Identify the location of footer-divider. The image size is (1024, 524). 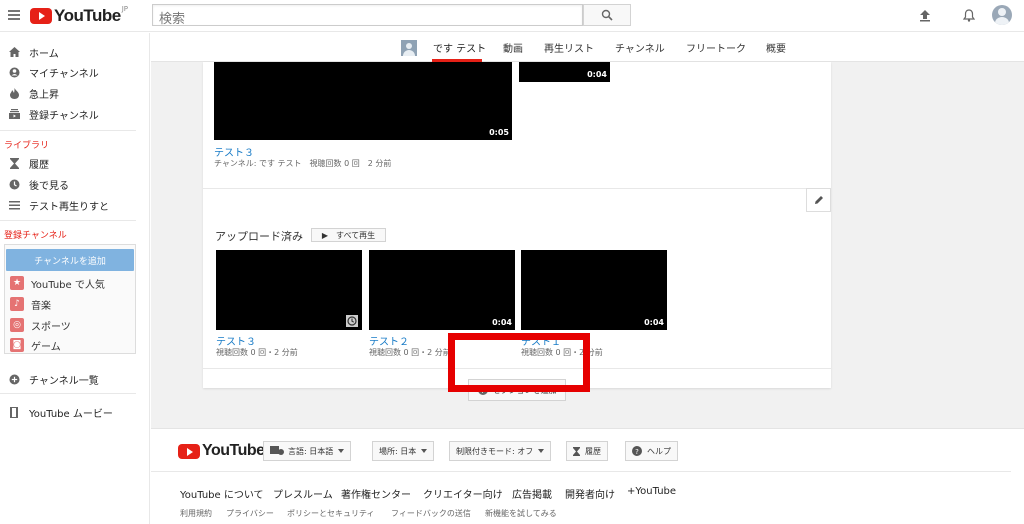
(581, 471).